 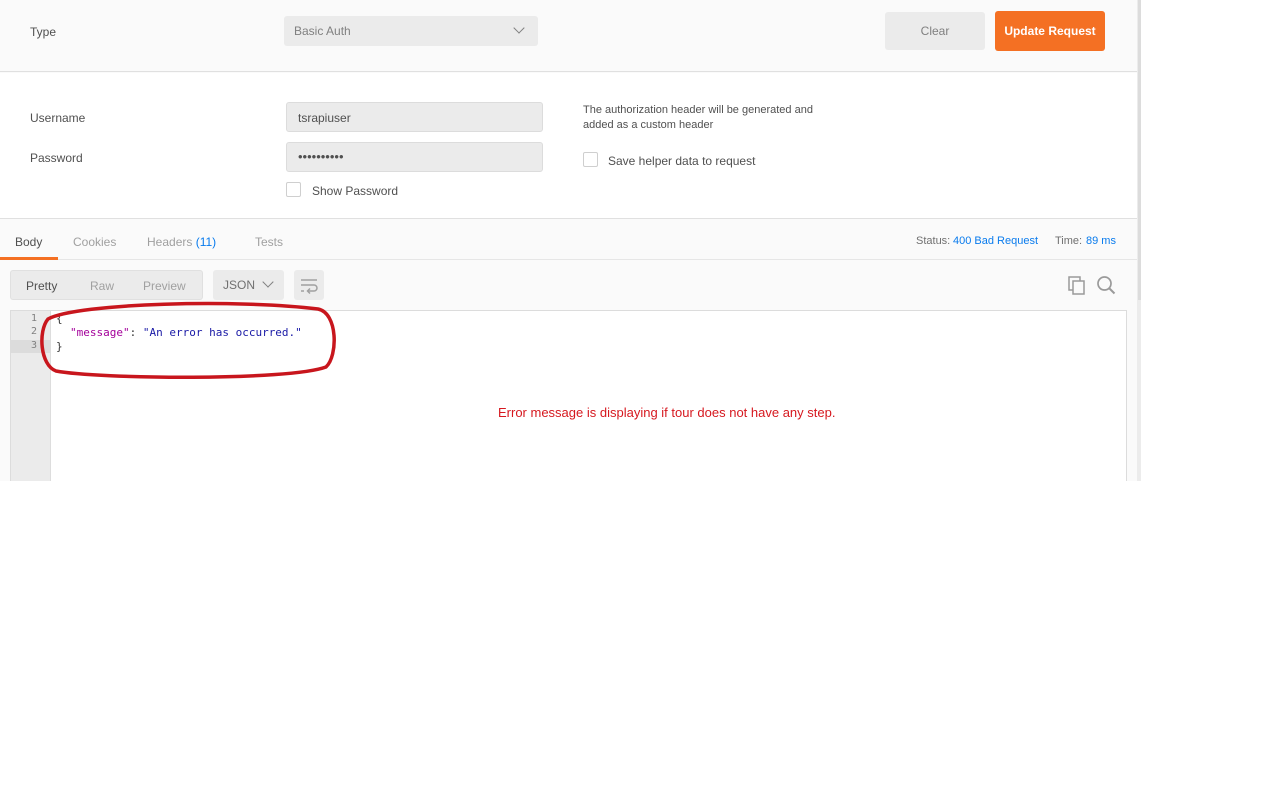 What do you see at coordinates (933, 241) in the screenshot?
I see `status-label: Status:` at bounding box center [933, 241].